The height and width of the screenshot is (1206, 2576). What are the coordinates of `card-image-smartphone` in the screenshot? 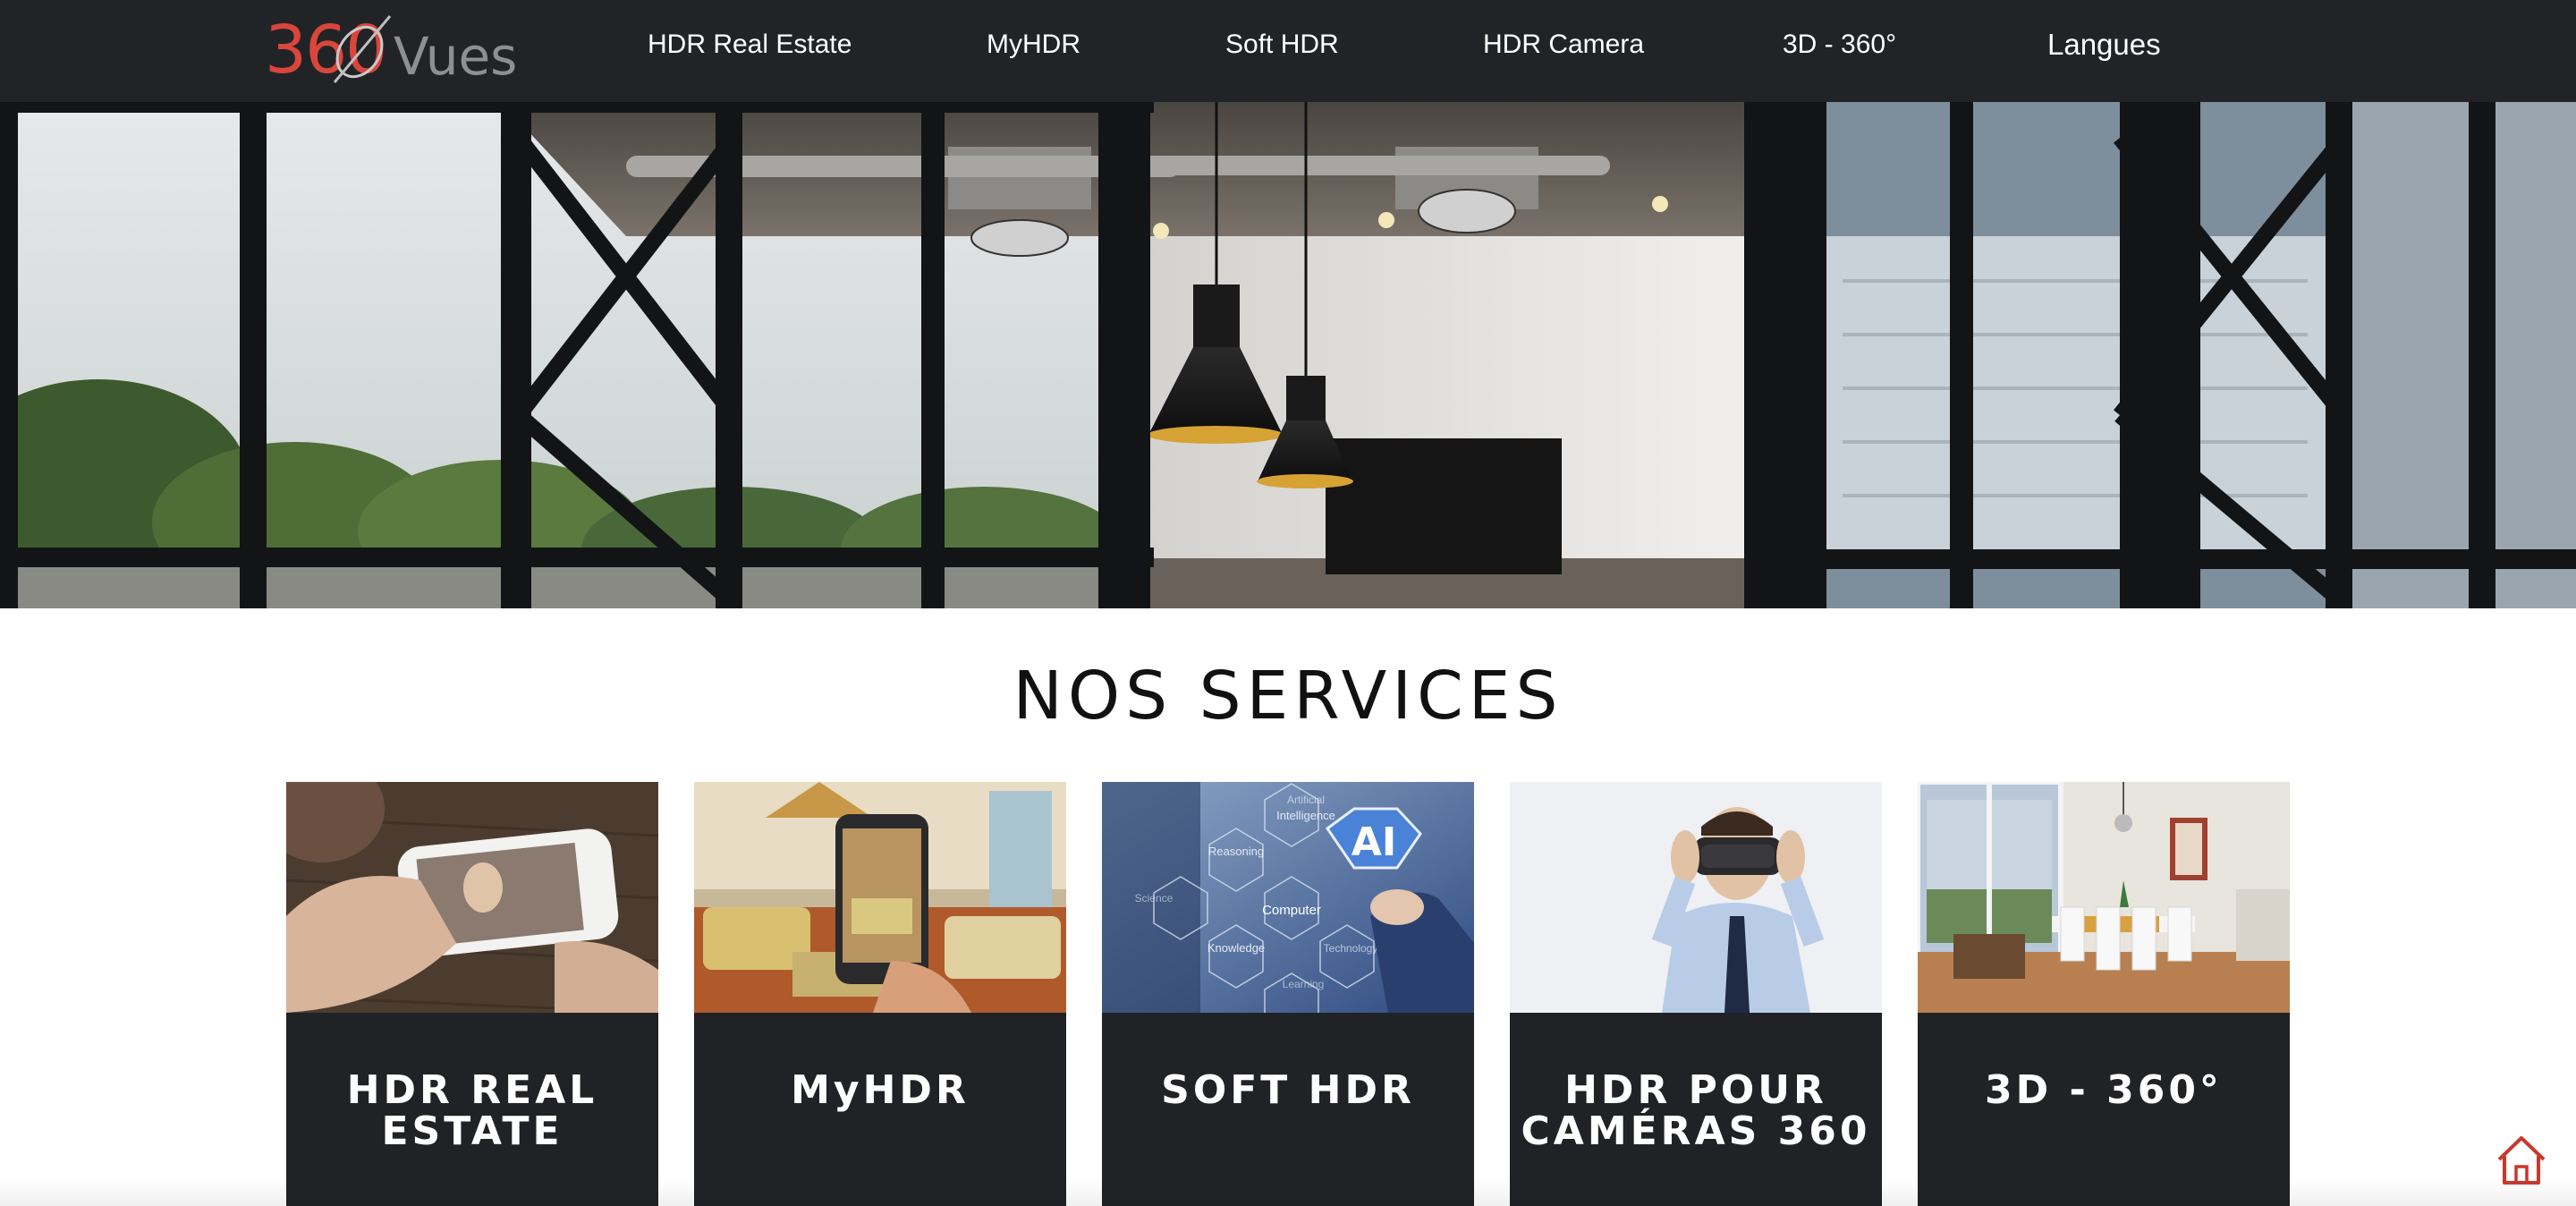 It's located at (472, 897).